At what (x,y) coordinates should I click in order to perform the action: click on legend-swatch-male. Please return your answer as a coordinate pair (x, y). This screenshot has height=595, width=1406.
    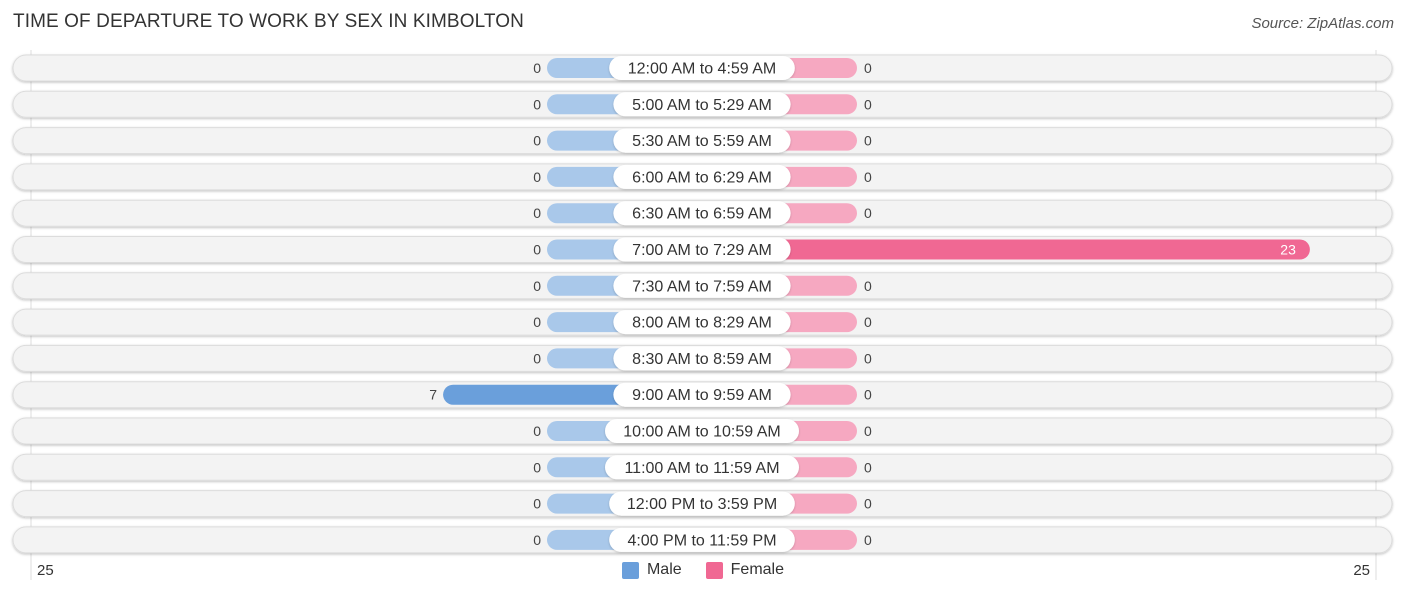
    Looking at the image, I should click on (630, 570).